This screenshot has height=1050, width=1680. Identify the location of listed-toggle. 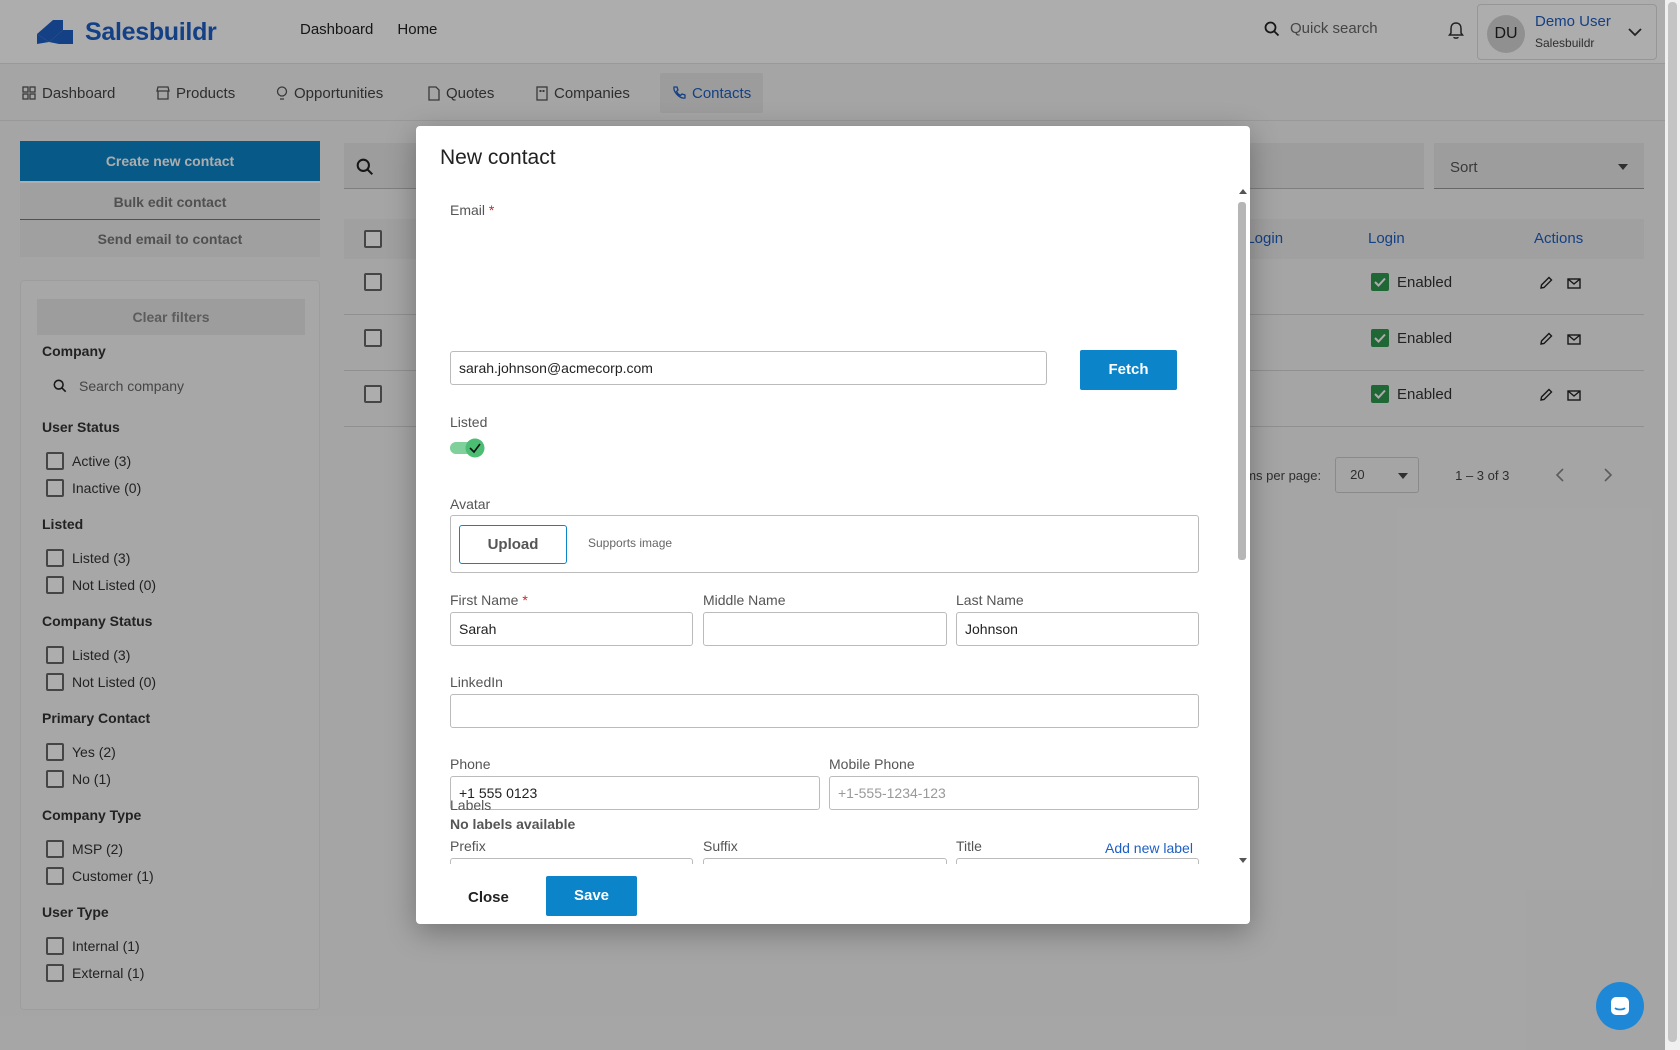
(468, 447).